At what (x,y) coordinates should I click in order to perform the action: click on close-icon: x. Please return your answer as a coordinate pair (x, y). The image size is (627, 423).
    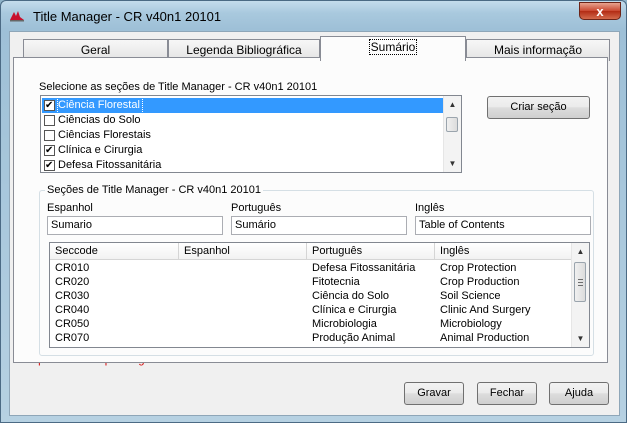
    Looking at the image, I should click on (600, 11).